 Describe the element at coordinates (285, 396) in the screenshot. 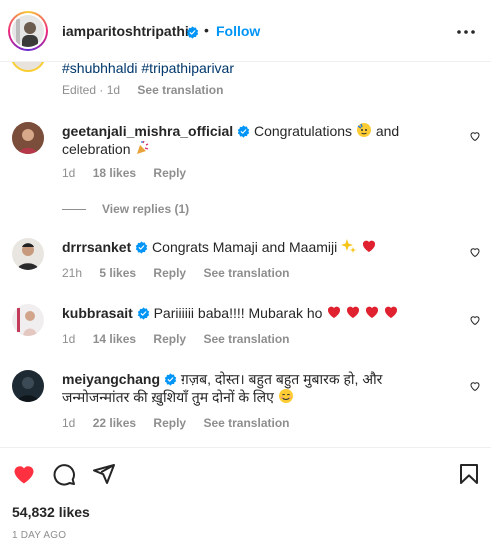

I see `smiling-face-emoji-icon` at that location.